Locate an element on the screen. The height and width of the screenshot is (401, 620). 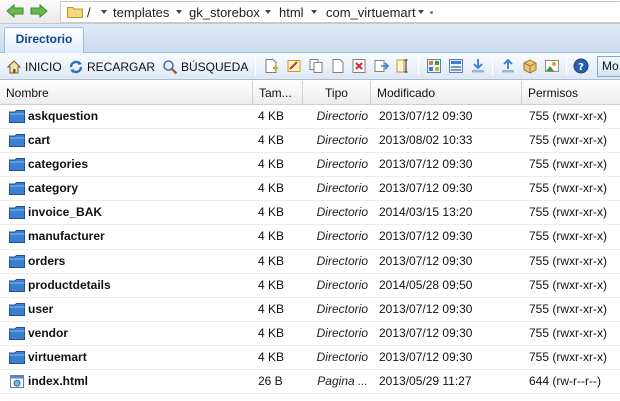
breadcrumb-item-gk-storebox: gk_storebox is located at coordinates (224, 12).